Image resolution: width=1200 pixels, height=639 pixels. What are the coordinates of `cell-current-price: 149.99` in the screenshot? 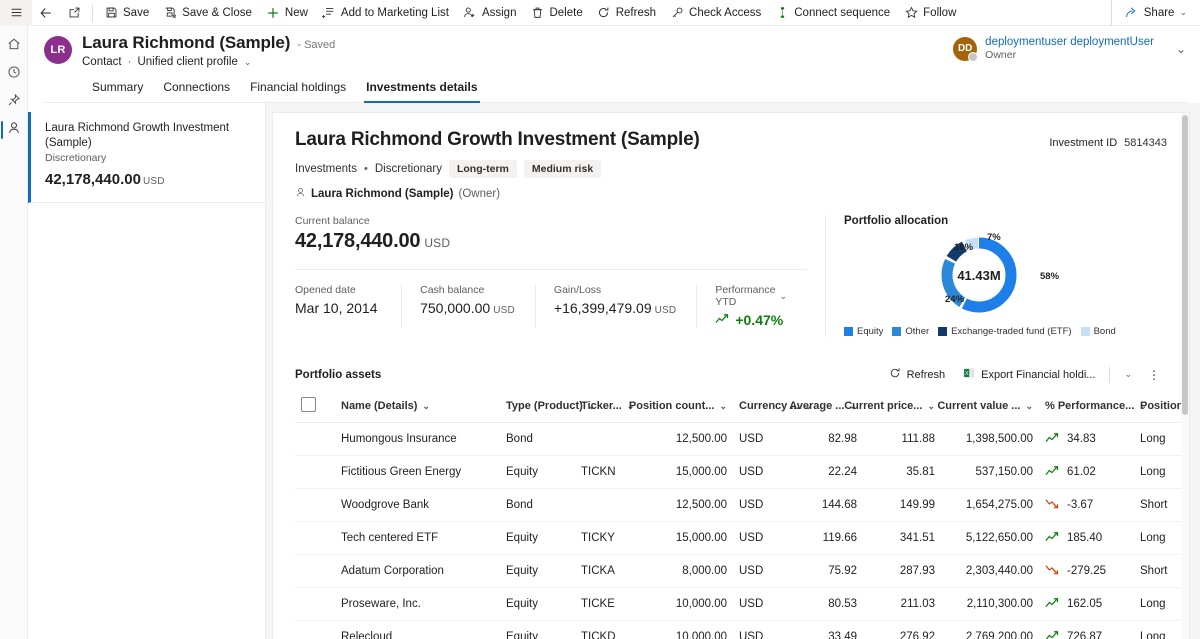 It's located at (902, 505).